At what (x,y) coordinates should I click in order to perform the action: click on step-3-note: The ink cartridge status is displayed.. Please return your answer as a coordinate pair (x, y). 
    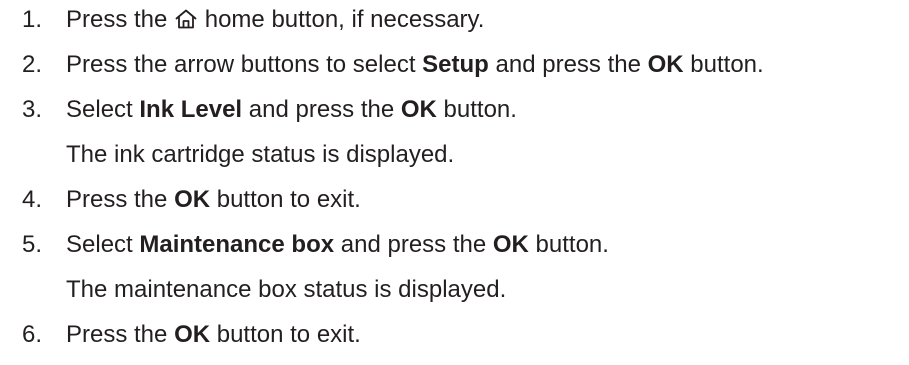
    Looking at the image, I should click on (260, 154).